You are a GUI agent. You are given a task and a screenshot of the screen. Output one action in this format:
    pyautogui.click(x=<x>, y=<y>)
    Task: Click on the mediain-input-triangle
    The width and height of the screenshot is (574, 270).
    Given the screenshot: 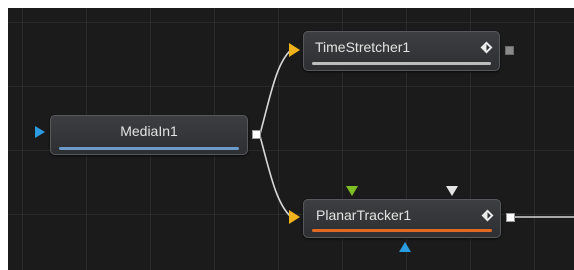 What is the action you would take?
    pyautogui.click(x=40, y=132)
    